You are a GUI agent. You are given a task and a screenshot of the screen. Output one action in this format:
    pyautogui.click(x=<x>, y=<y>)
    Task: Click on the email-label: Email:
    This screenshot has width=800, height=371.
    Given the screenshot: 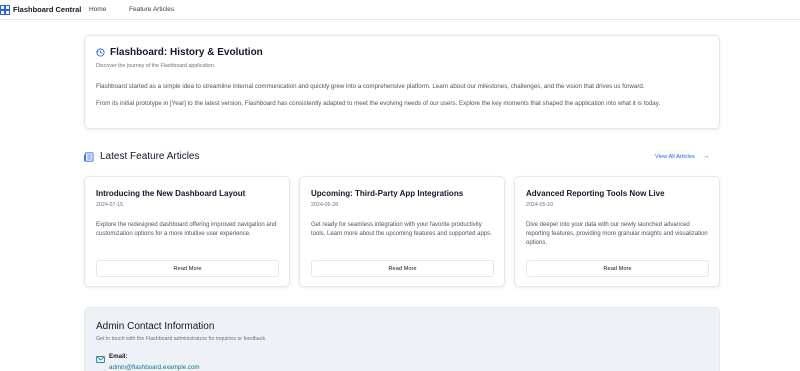 What is the action you would take?
    pyautogui.click(x=118, y=356)
    